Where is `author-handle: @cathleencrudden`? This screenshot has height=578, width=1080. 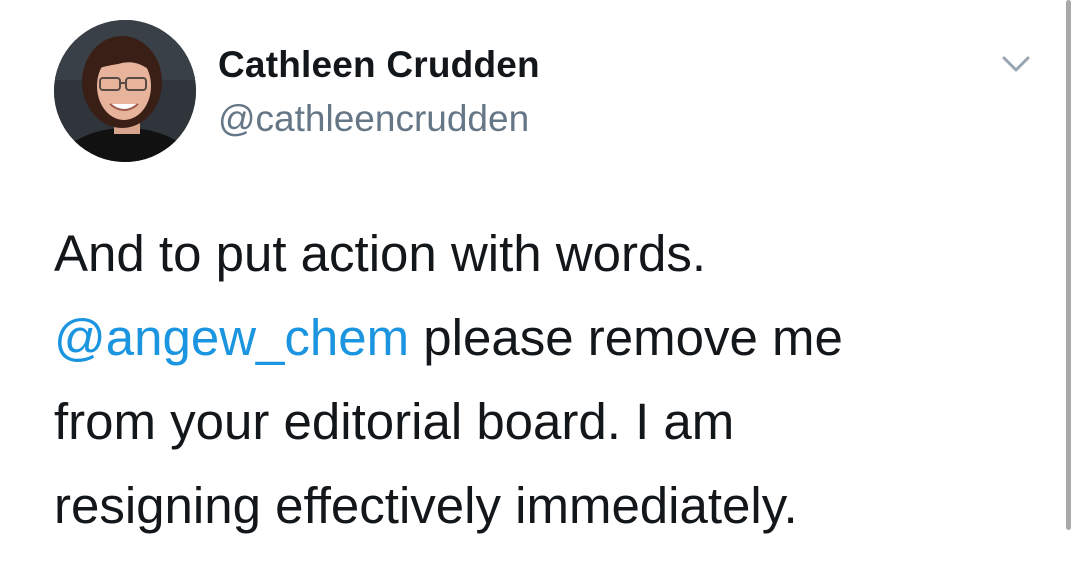 author-handle: @cathleencrudden is located at coordinates (373, 119).